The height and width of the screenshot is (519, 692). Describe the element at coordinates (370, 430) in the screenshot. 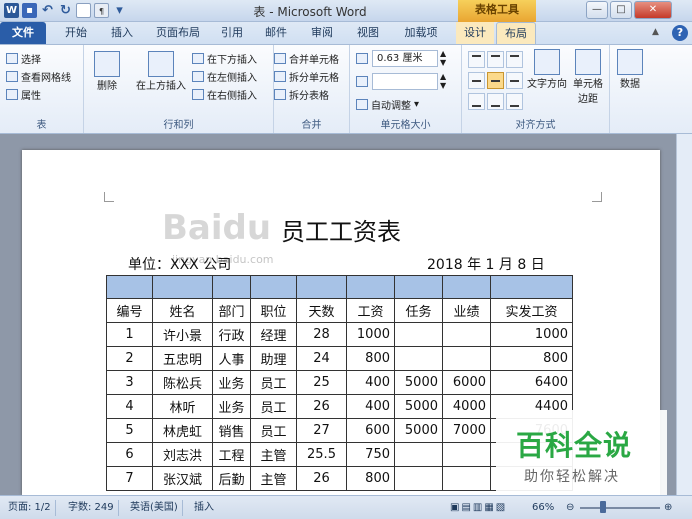

I see `table-cell: 600` at that location.